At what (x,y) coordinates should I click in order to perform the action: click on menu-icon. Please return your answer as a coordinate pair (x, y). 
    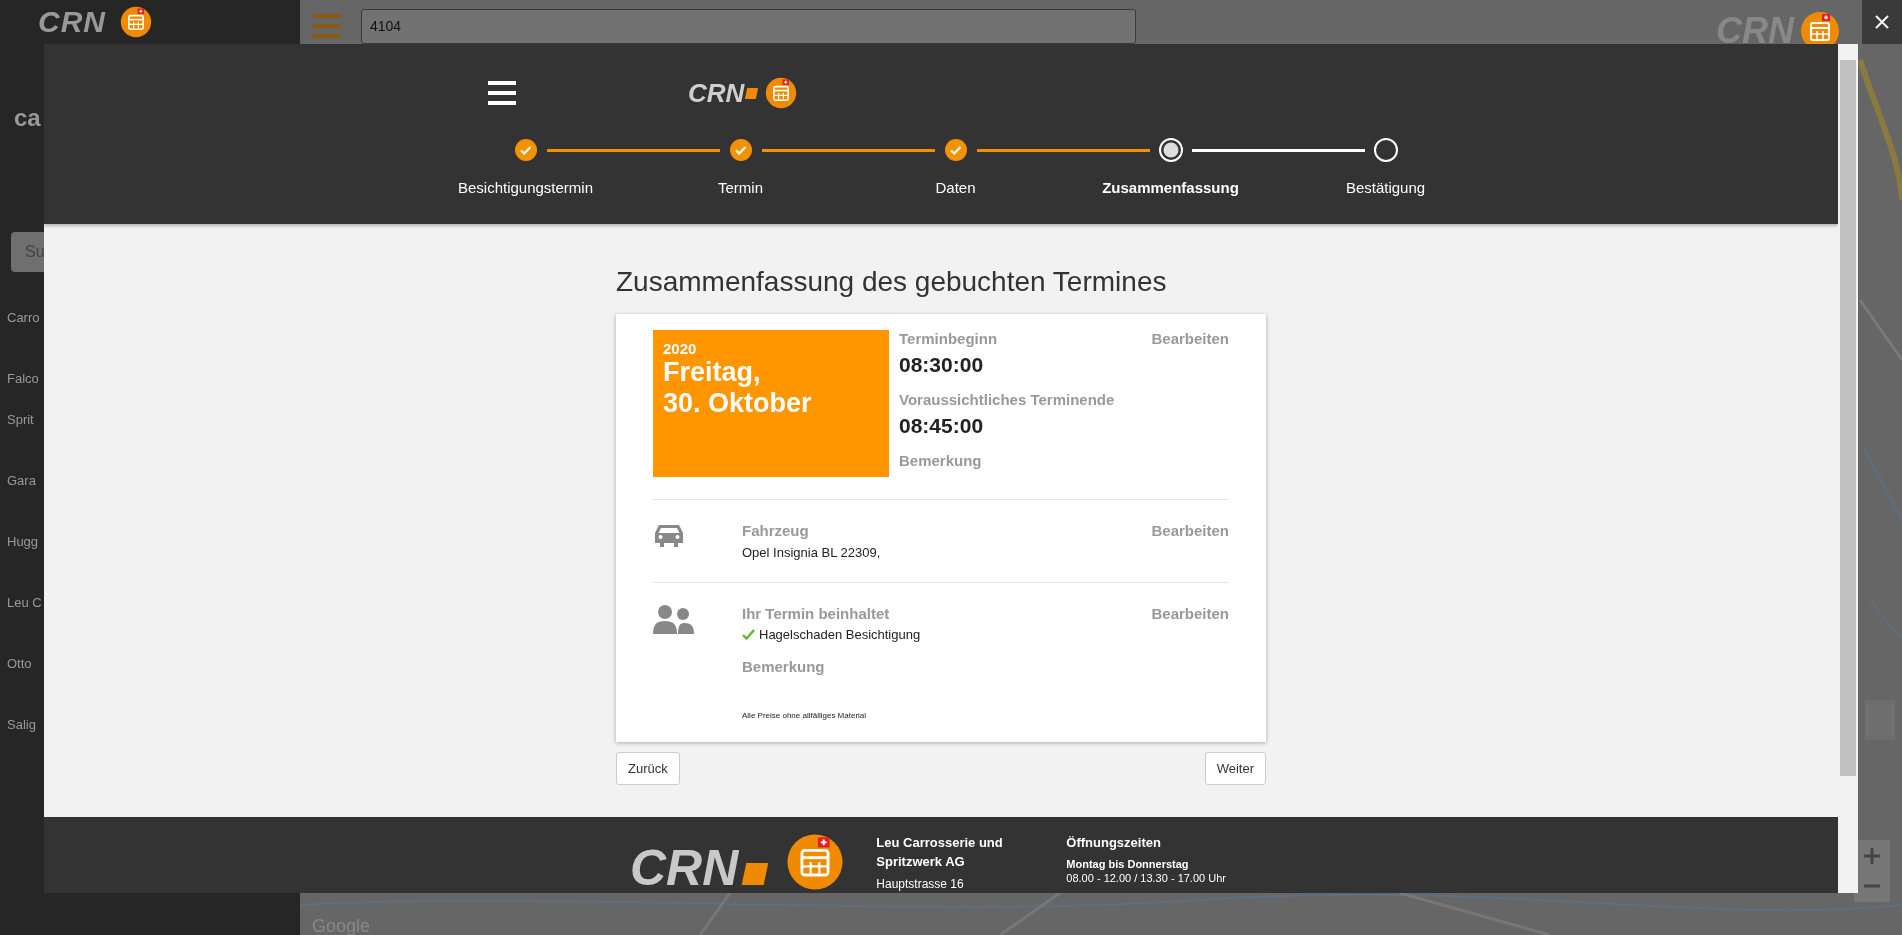
    Looking at the image, I should click on (502, 93).